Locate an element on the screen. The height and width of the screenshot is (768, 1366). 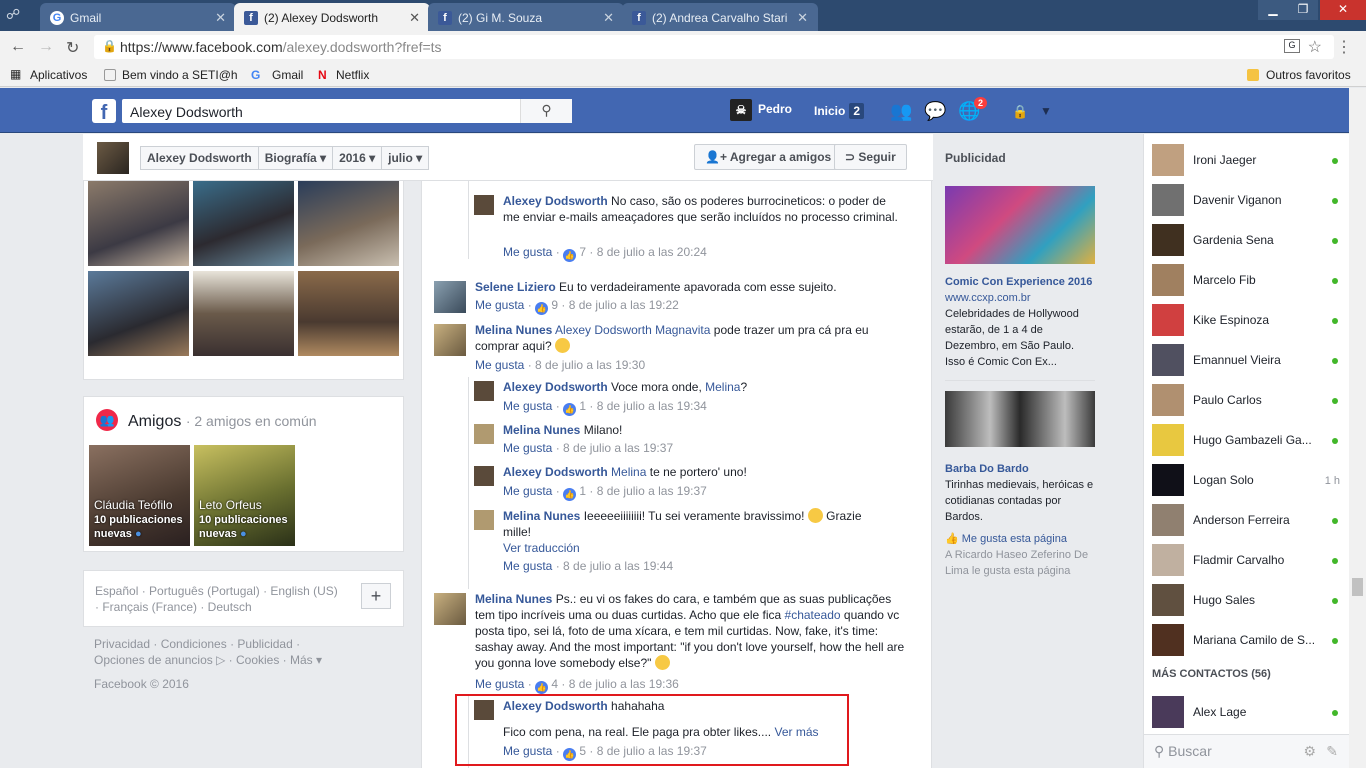
bookmark-apps: Aplicativos is located at coordinates (58, 75).